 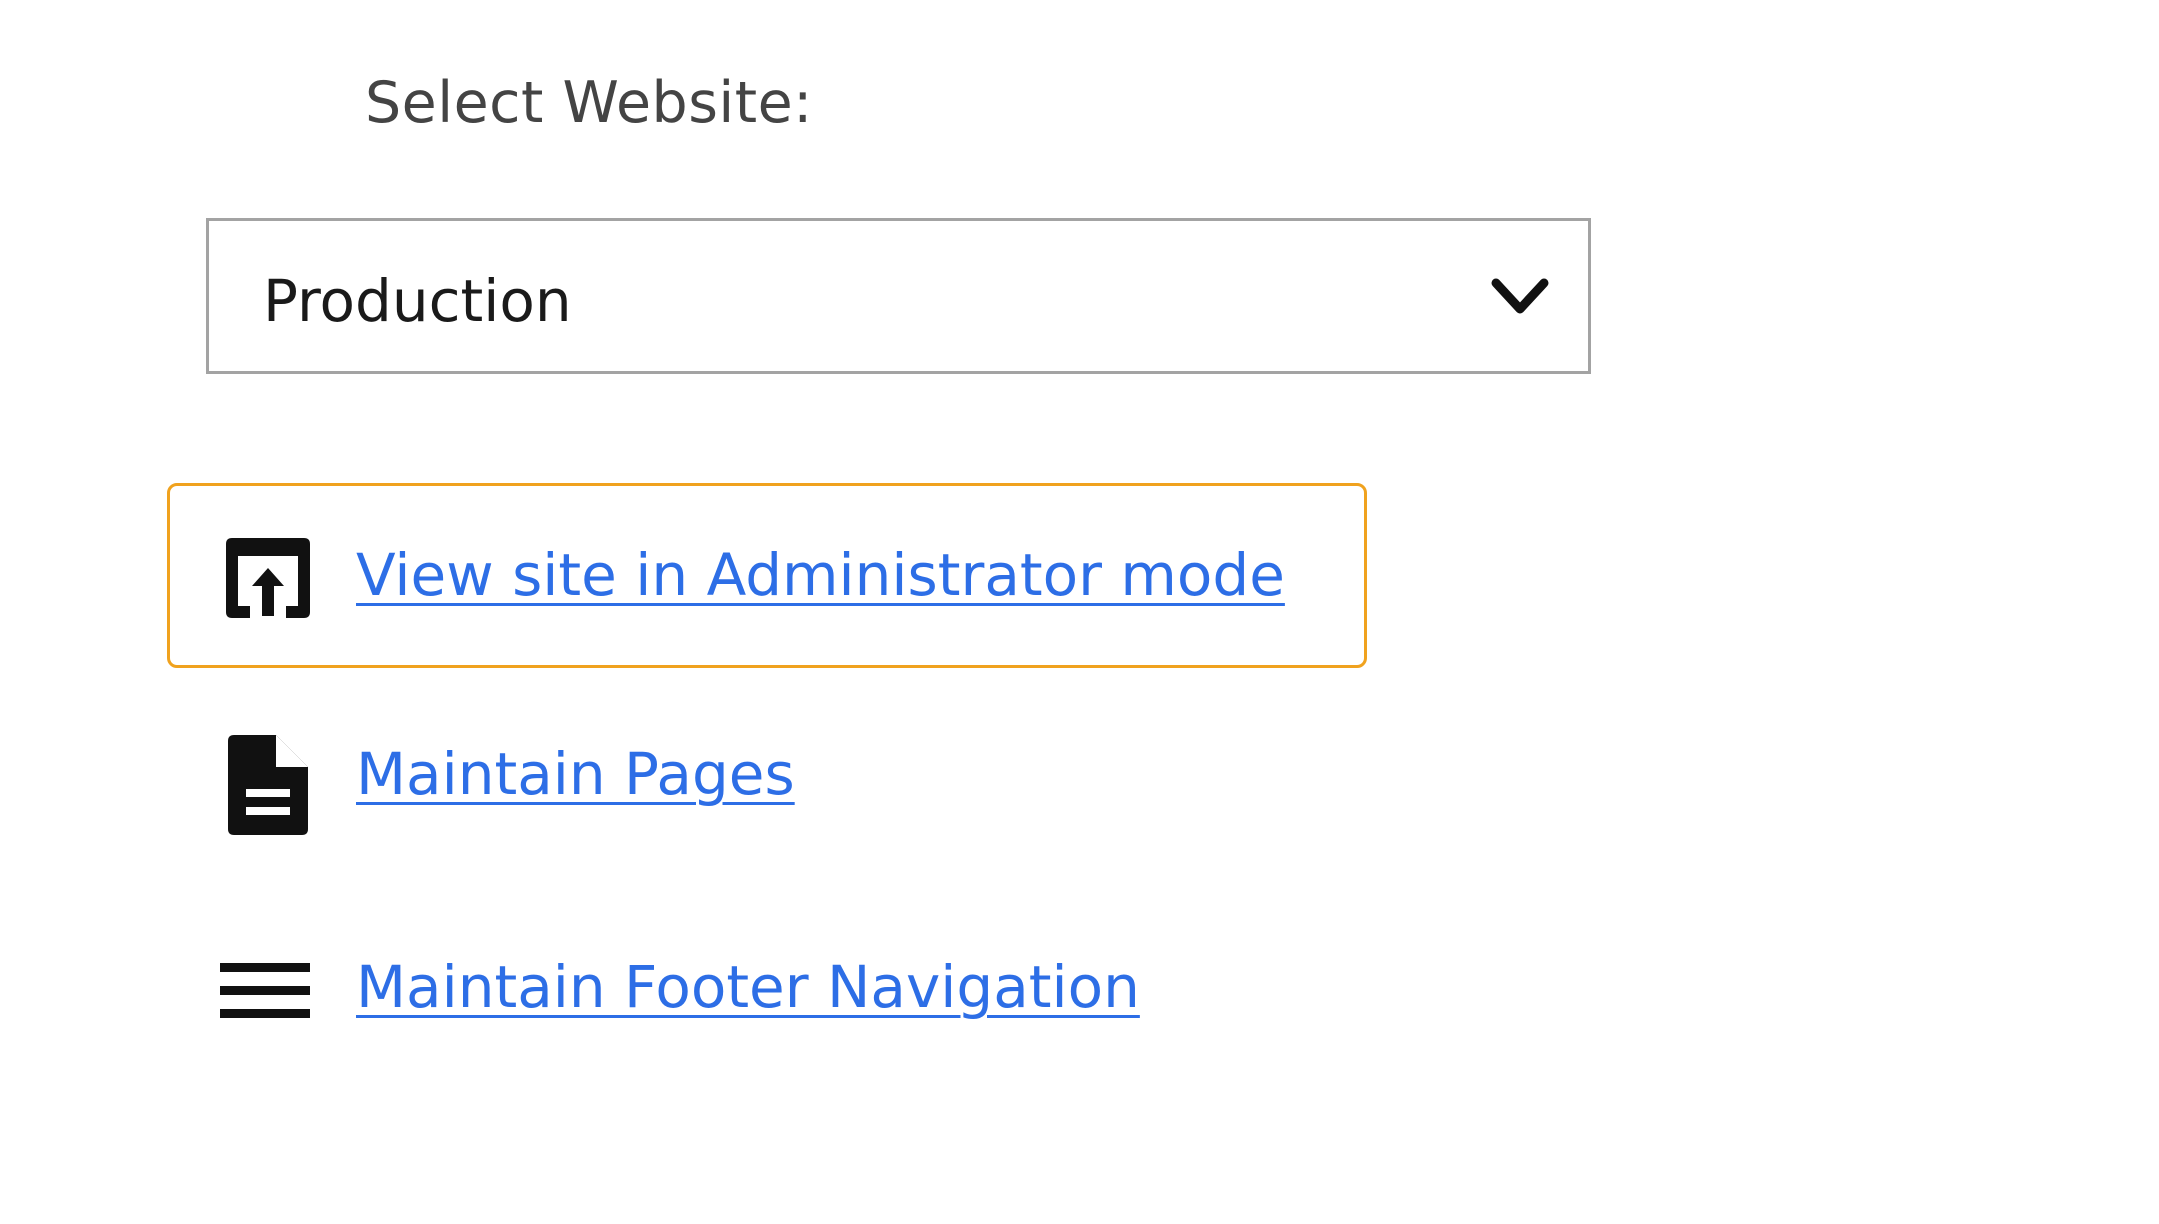 I want to click on chevron-down-icon, so click(x=1520, y=297).